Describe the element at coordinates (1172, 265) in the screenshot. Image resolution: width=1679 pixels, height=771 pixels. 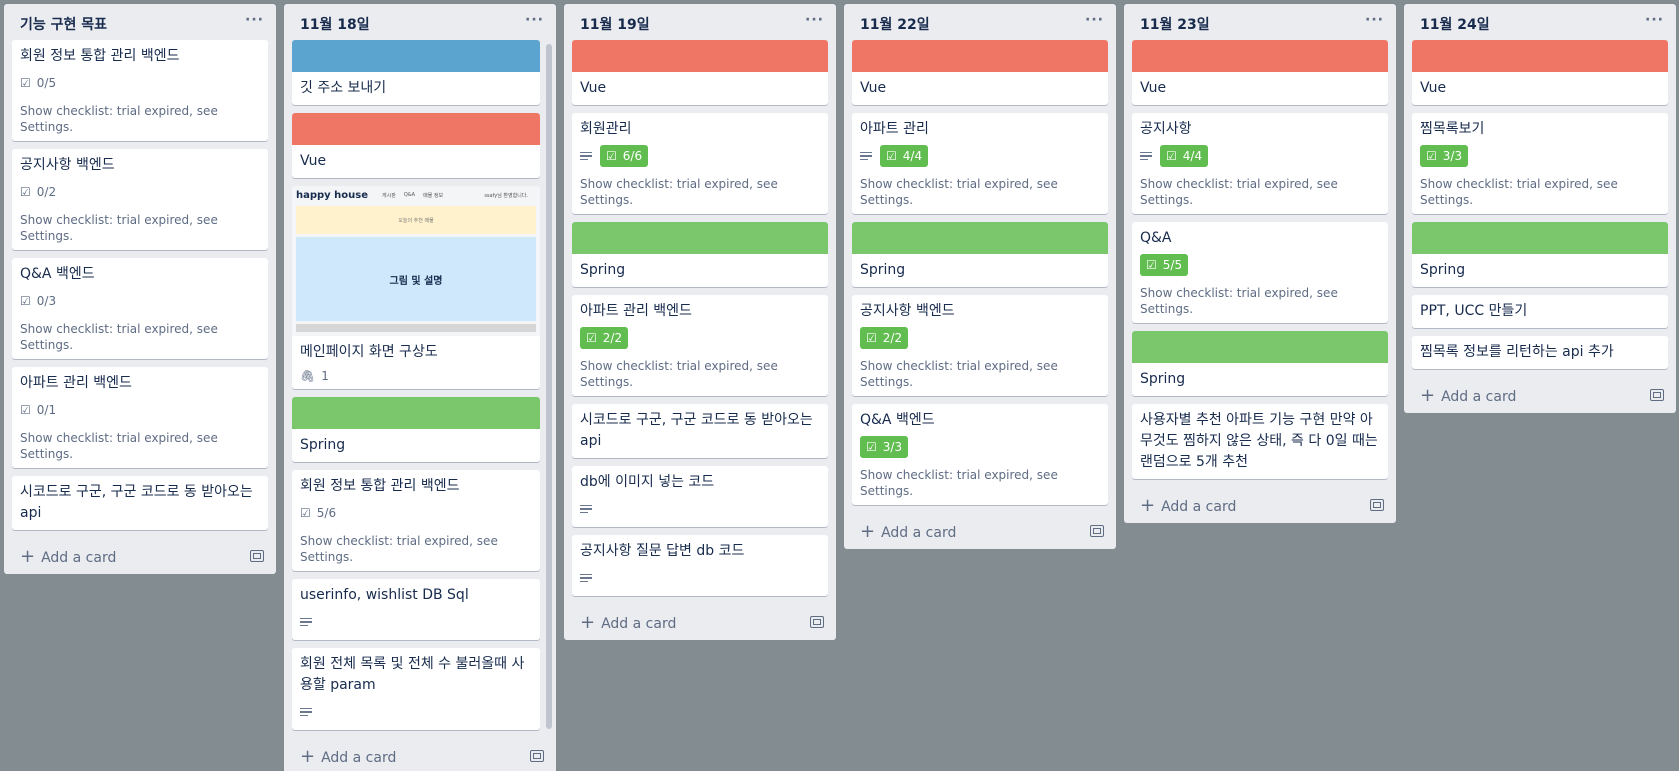
I see `checklist-count: 5/5` at that location.